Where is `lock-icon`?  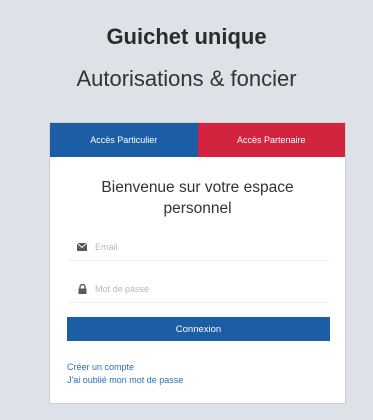
lock-icon is located at coordinates (82, 288).